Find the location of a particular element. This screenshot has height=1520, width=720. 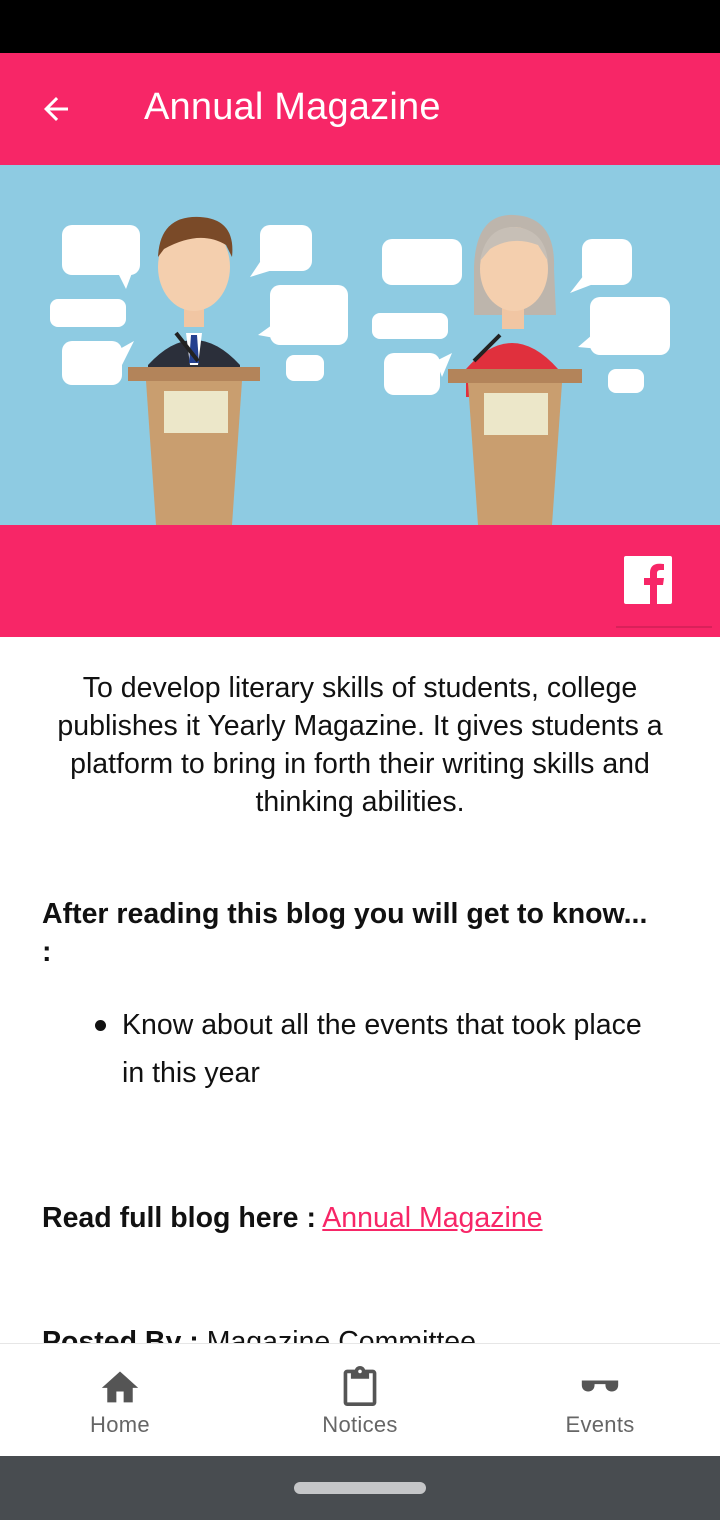

posted-value: Magazine Committee is located at coordinates (341, 1334).